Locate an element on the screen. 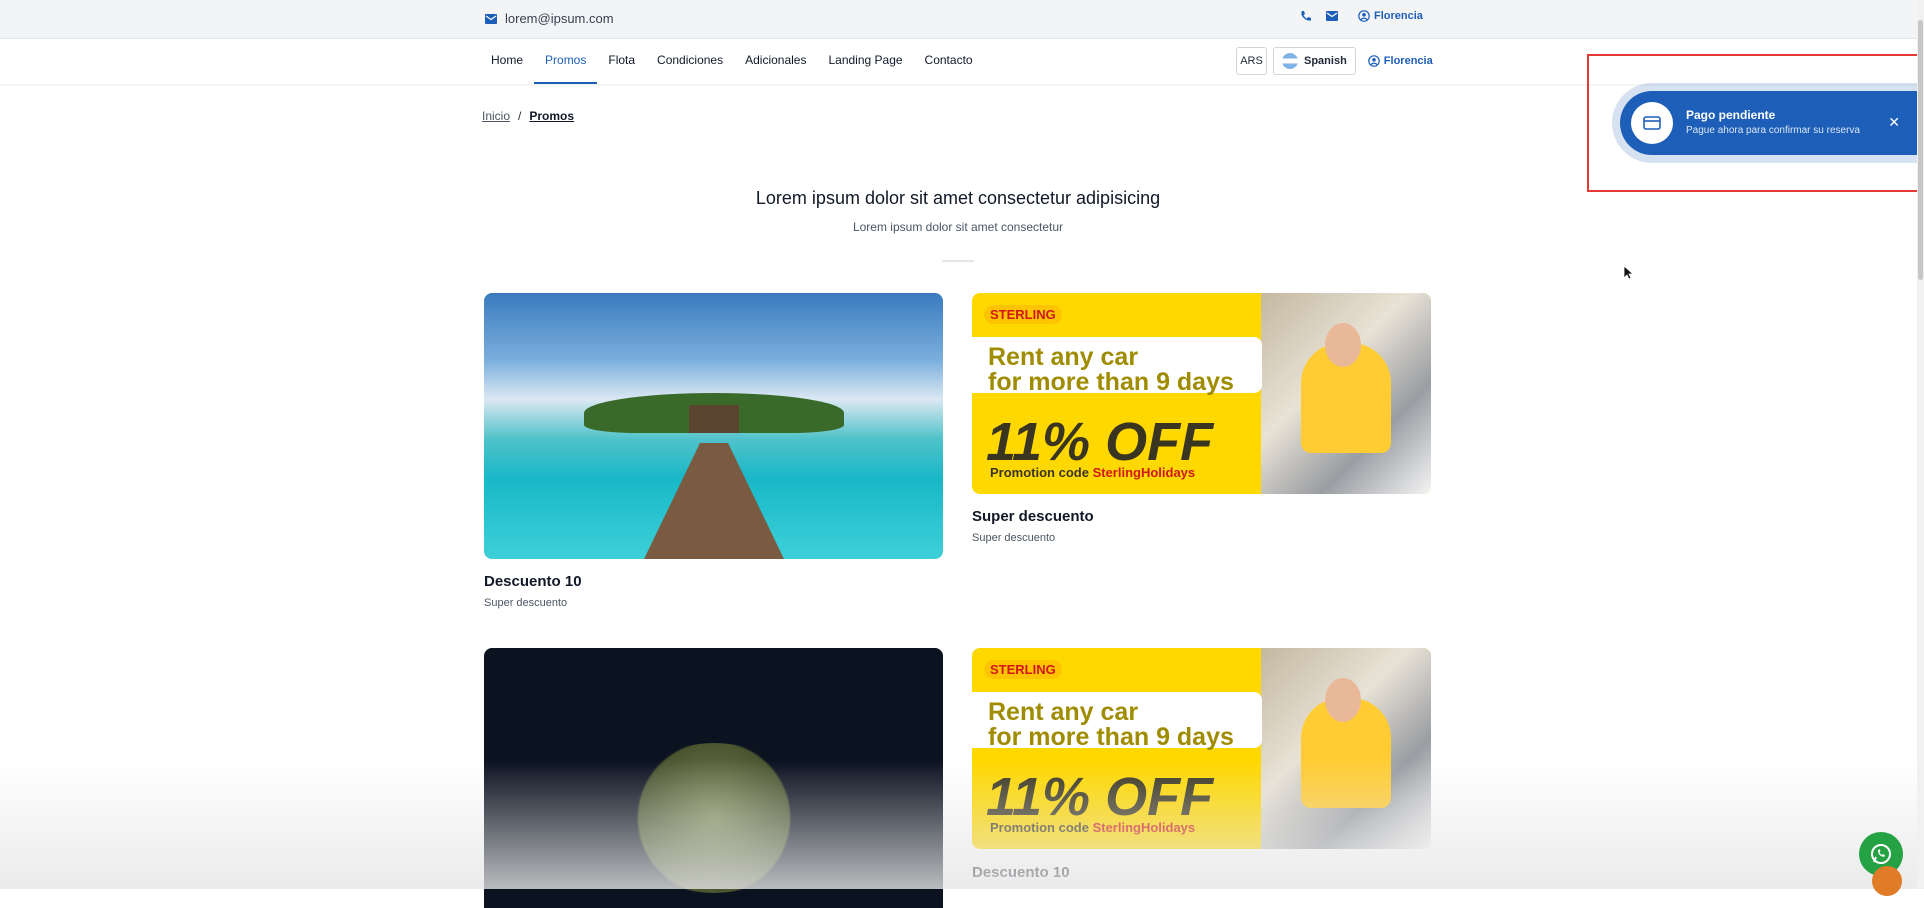 Image resolution: width=1924 pixels, height=908 pixels. toast-icon-wrap is located at coordinates (1652, 123).